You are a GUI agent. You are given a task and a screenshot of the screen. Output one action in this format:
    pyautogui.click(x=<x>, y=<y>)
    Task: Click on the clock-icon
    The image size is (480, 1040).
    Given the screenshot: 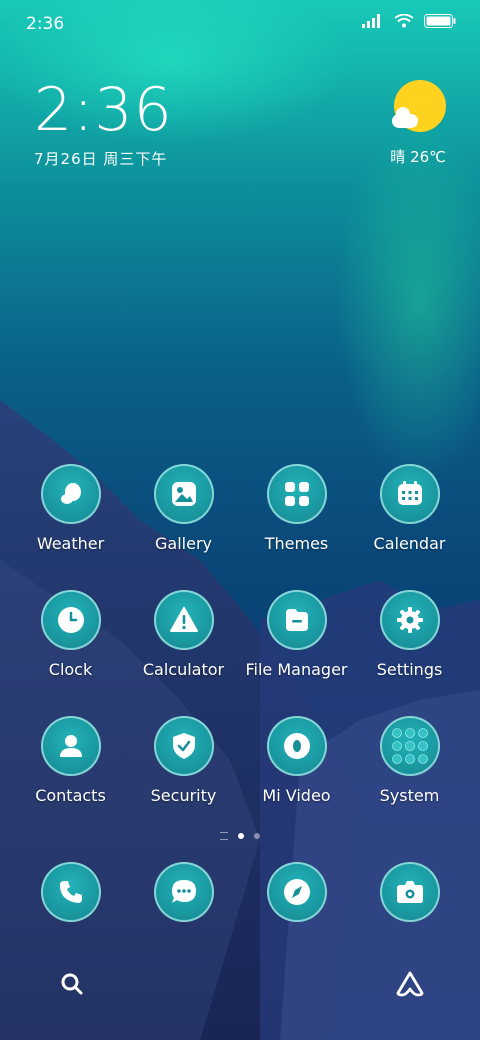 What is the action you would take?
    pyautogui.click(x=70, y=620)
    